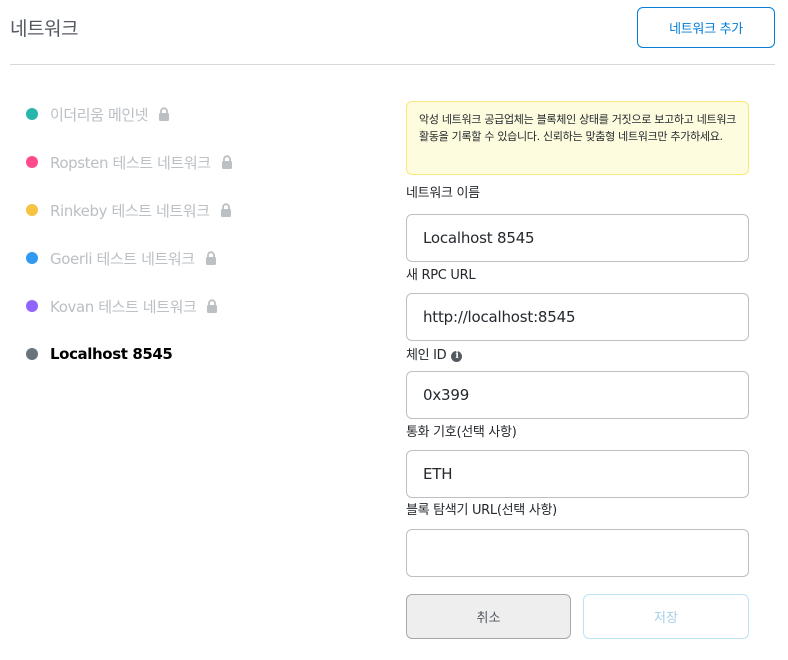 This screenshot has height=660, width=788. What do you see at coordinates (488, 616) in the screenshot?
I see `cancel-button: 취소` at bounding box center [488, 616].